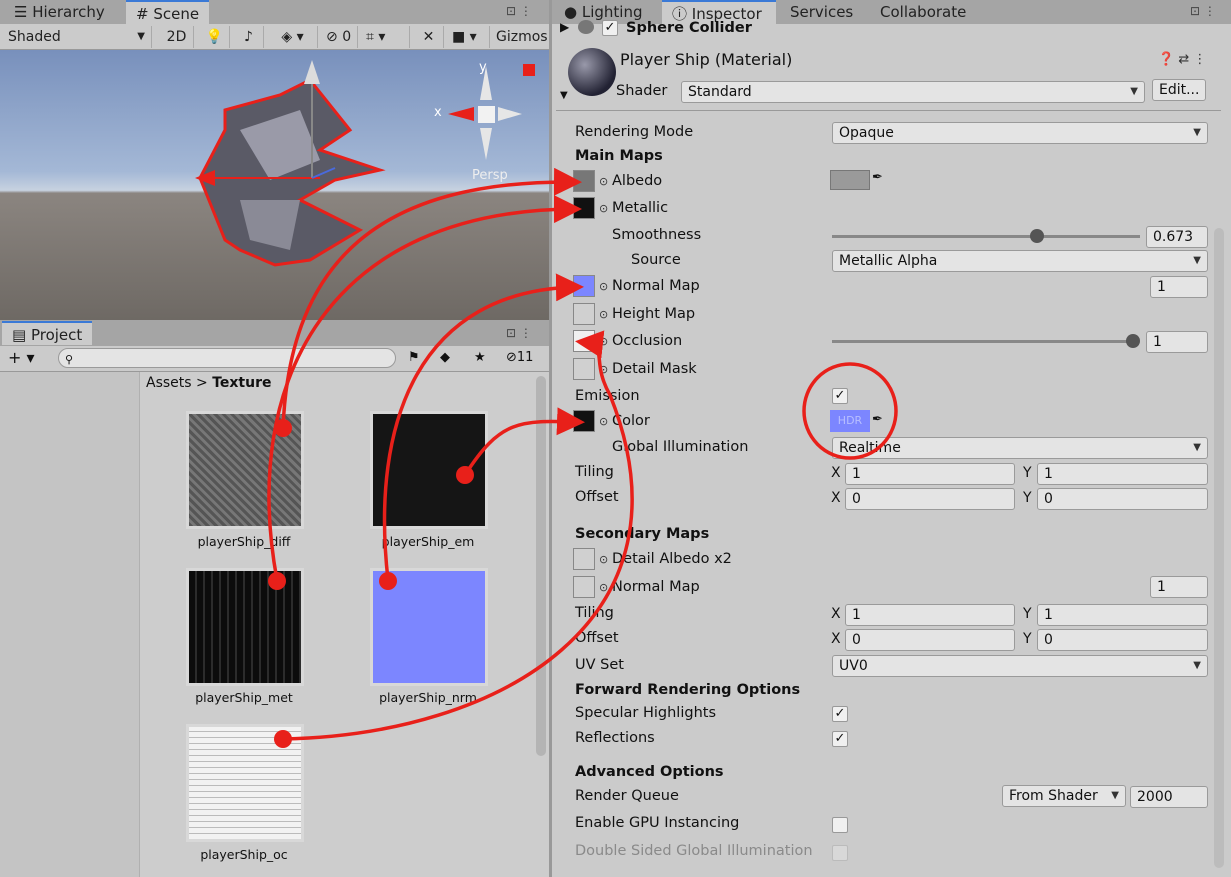 This screenshot has height=877, width=1231. I want to click on filter-type-icon: ⚑, so click(414, 357).